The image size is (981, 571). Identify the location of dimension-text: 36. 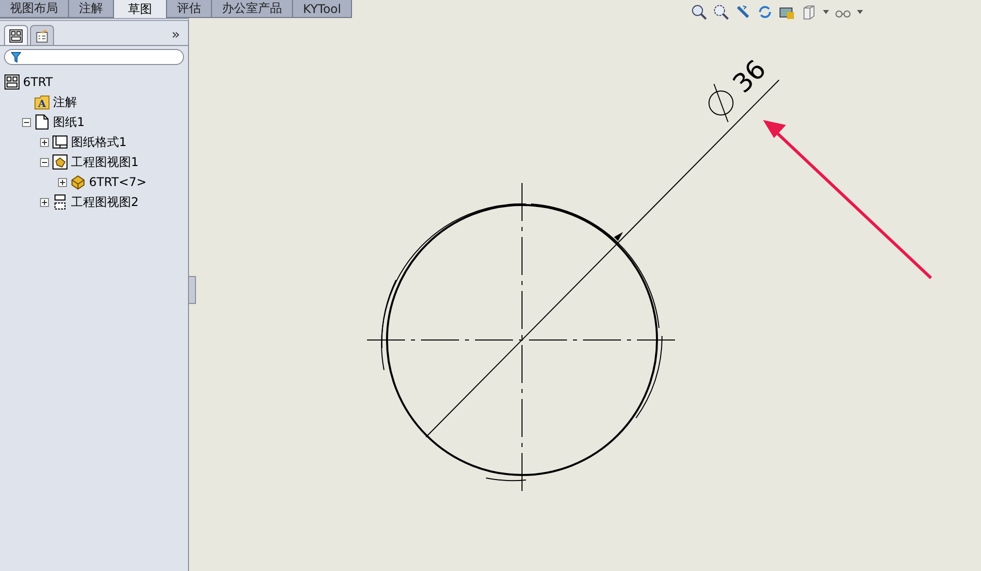
(750, 77).